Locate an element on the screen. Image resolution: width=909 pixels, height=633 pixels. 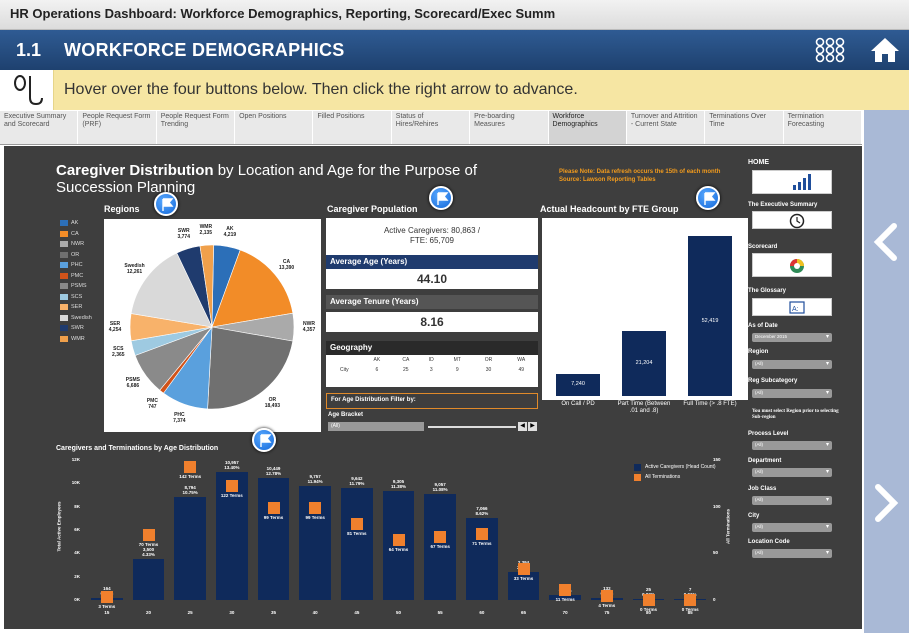
tab-terminations-over-time: Terminations Over Time is located at coordinates (744, 127).